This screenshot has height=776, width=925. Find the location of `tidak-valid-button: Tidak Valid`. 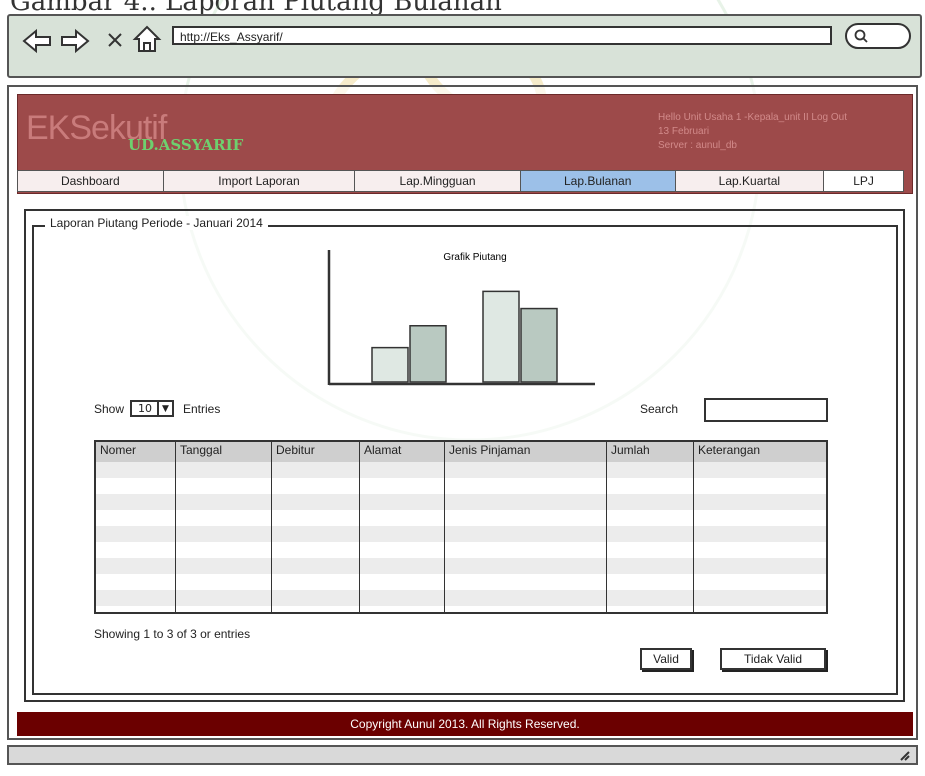

tidak-valid-button: Tidak Valid is located at coordinates (773, 659).